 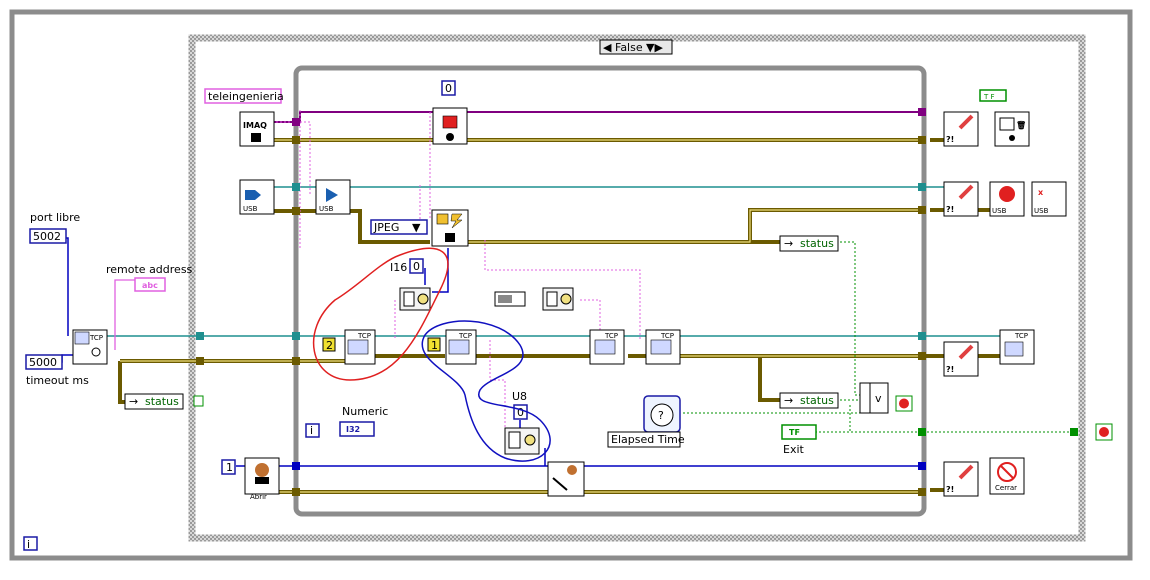 What do you see at coordinates (43, 362) in the screenshot?
I see `timeout-value: 5000` at bounding box center [43, 362].